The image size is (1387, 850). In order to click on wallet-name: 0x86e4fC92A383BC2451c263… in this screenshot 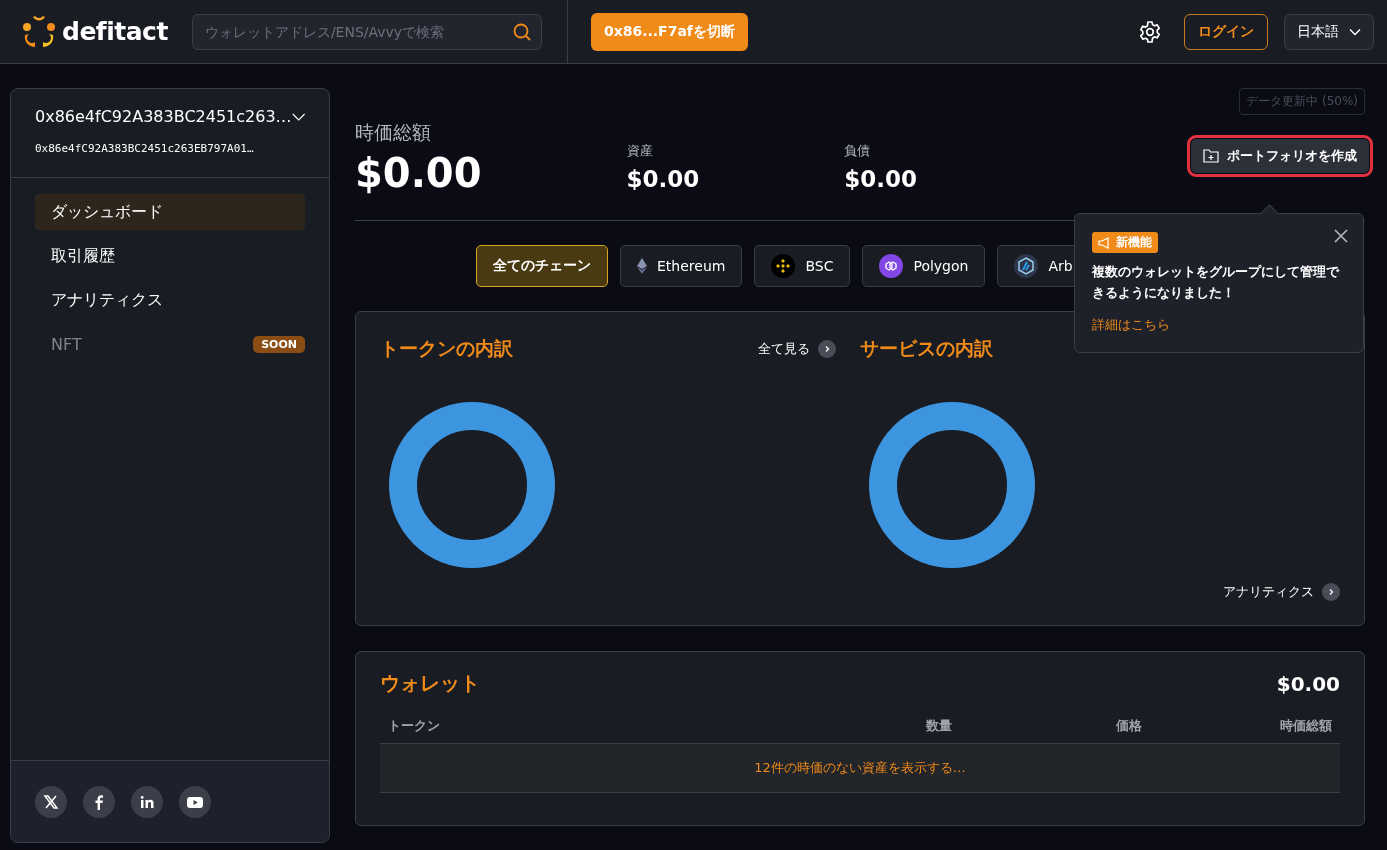, I will do `click(163, 116)`.